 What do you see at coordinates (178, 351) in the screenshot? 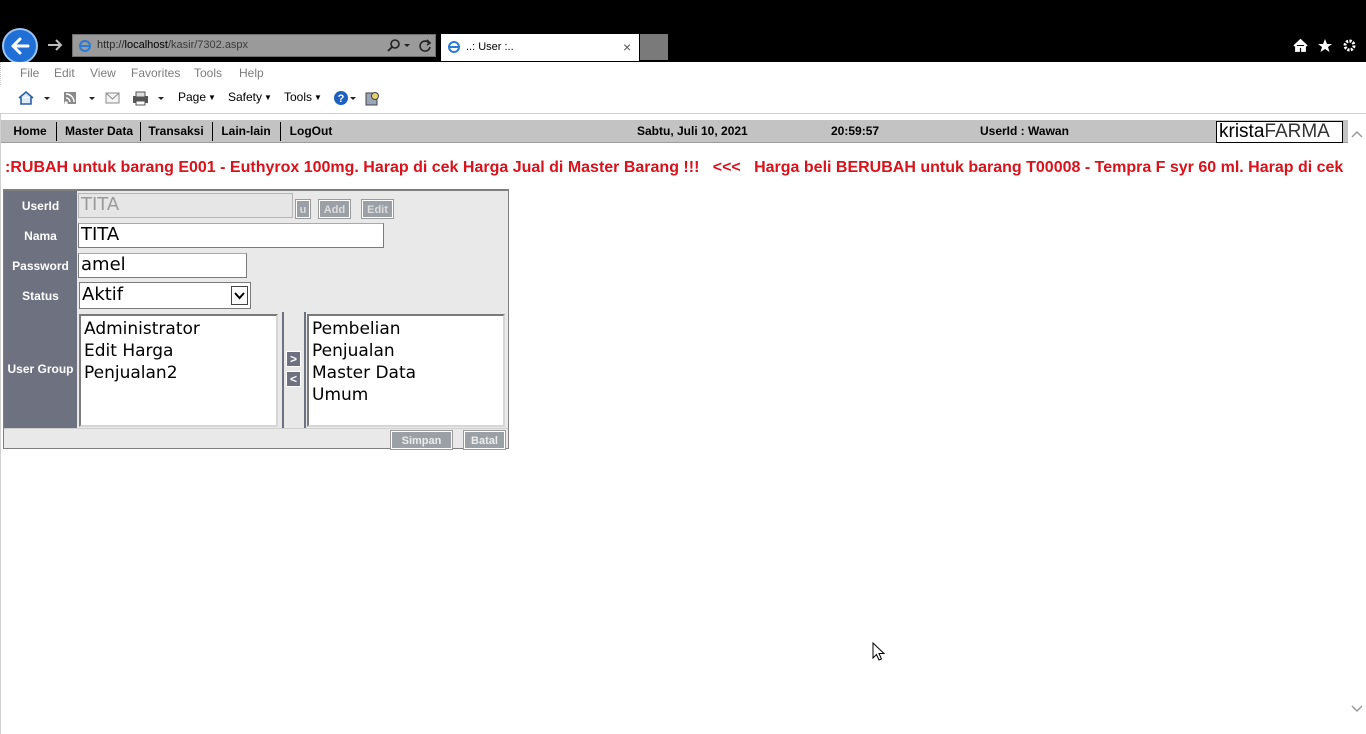
I see `list-item: Edit Harga` at bounding box center [178, 351].